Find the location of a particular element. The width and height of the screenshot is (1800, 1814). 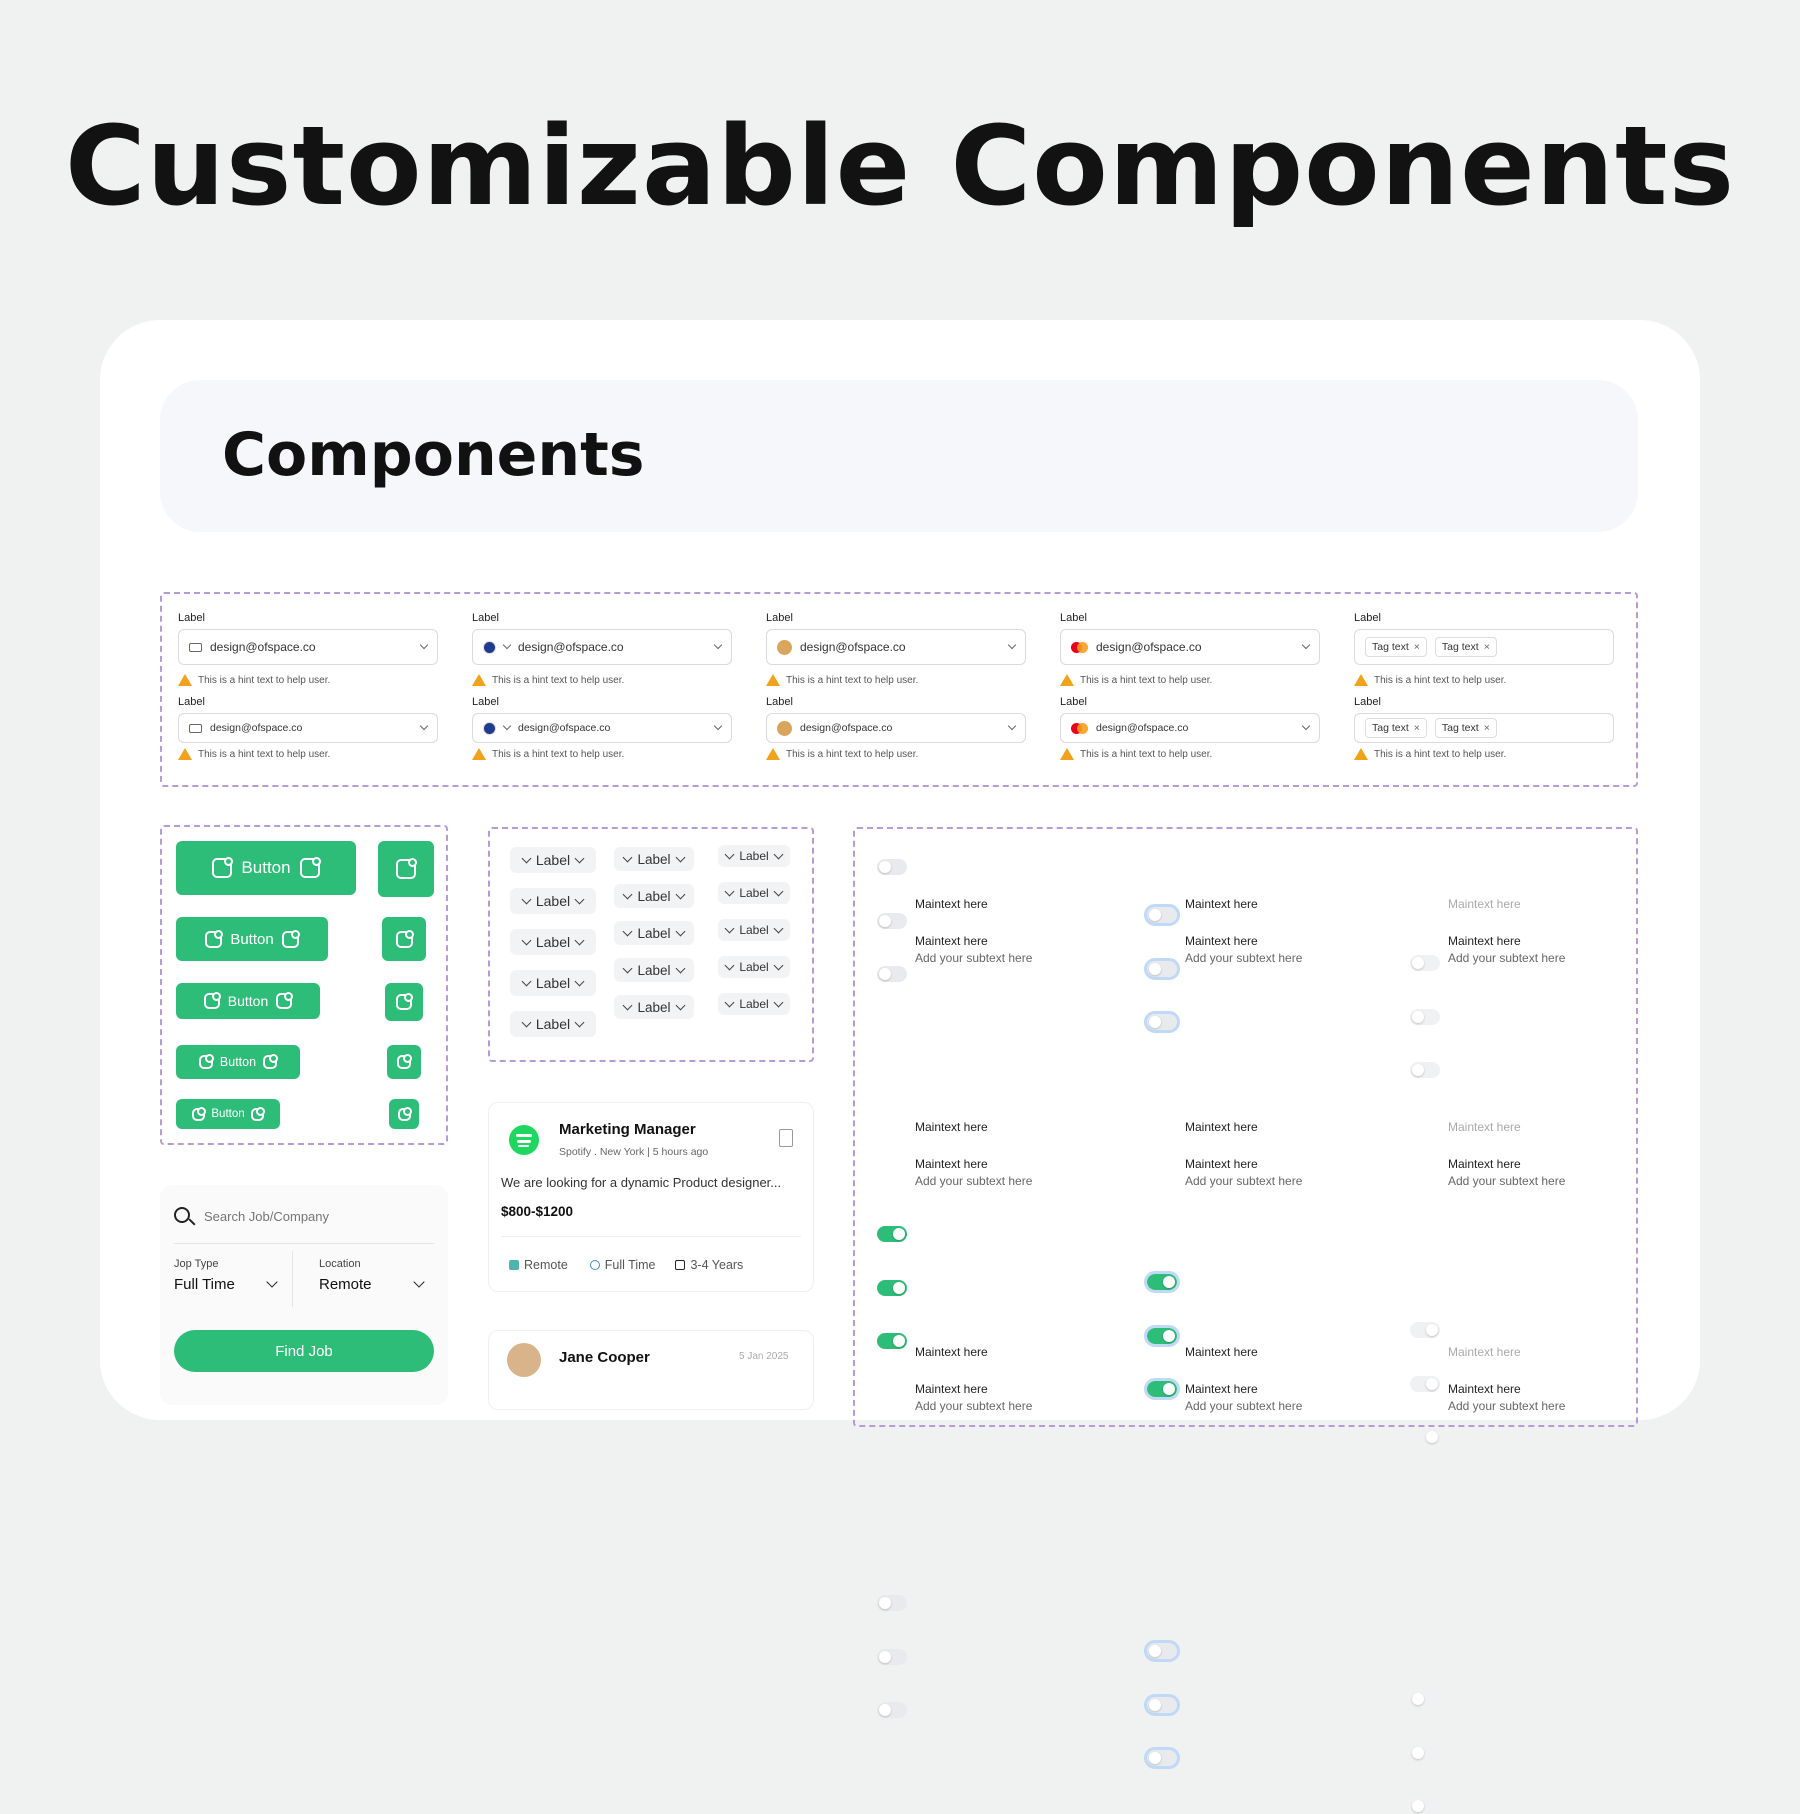

find-job-button: Find Job is located at coordinates (304, 1351).